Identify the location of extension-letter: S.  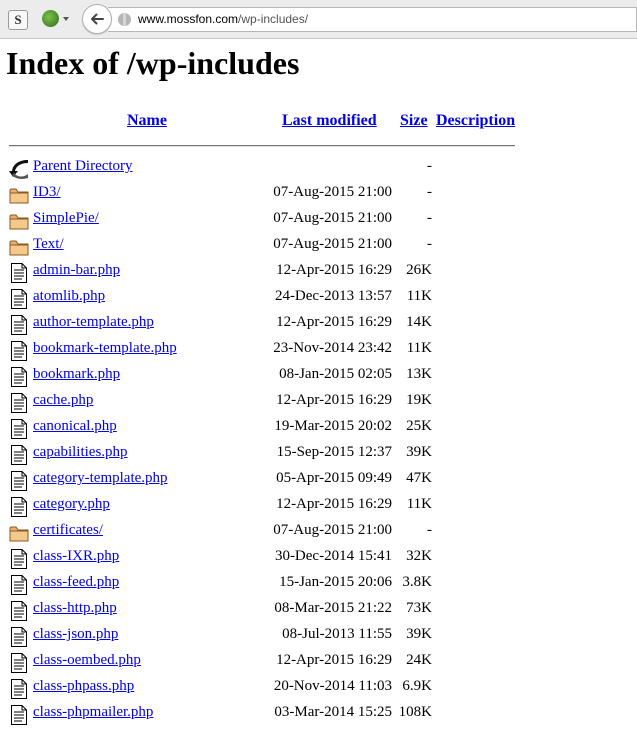
(18, 19).